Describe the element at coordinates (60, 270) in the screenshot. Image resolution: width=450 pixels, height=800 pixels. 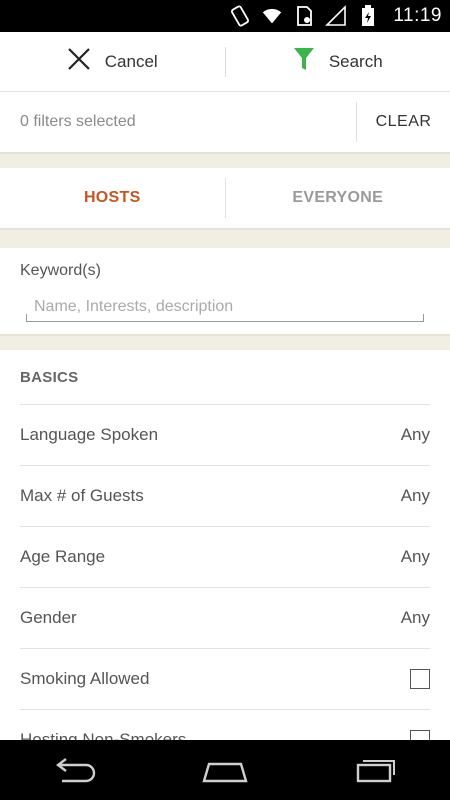
I see `keyword-label: Keyword(s)` at that location.